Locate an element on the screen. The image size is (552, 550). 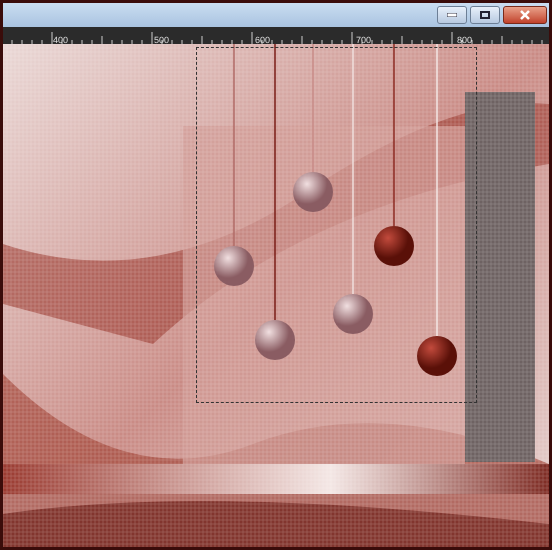
ruler-label: 500 is located at coordinates (161, 40).